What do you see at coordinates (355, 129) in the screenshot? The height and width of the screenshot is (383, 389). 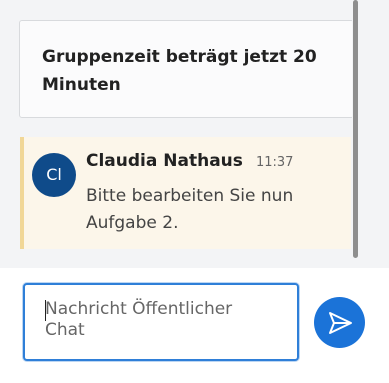 I see `scrollbar-thumb` at bounding box center [355, 129].